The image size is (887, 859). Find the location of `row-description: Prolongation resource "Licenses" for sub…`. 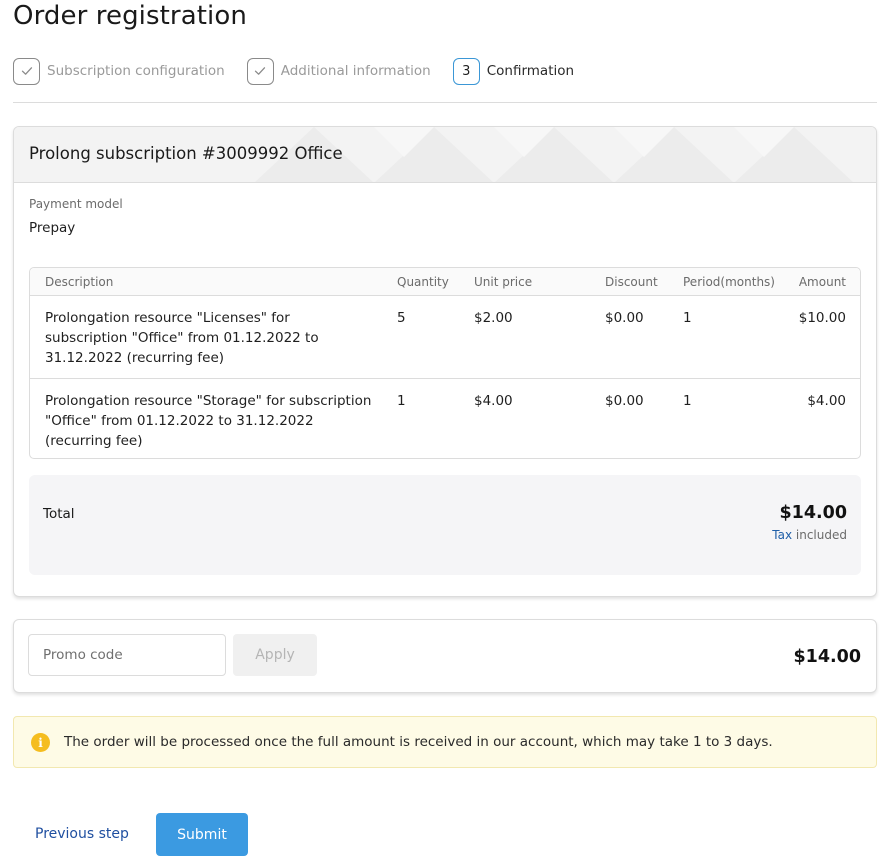

row-description: Prolongation resource "Licenses" for sub… is located at coordinates (182, 338).